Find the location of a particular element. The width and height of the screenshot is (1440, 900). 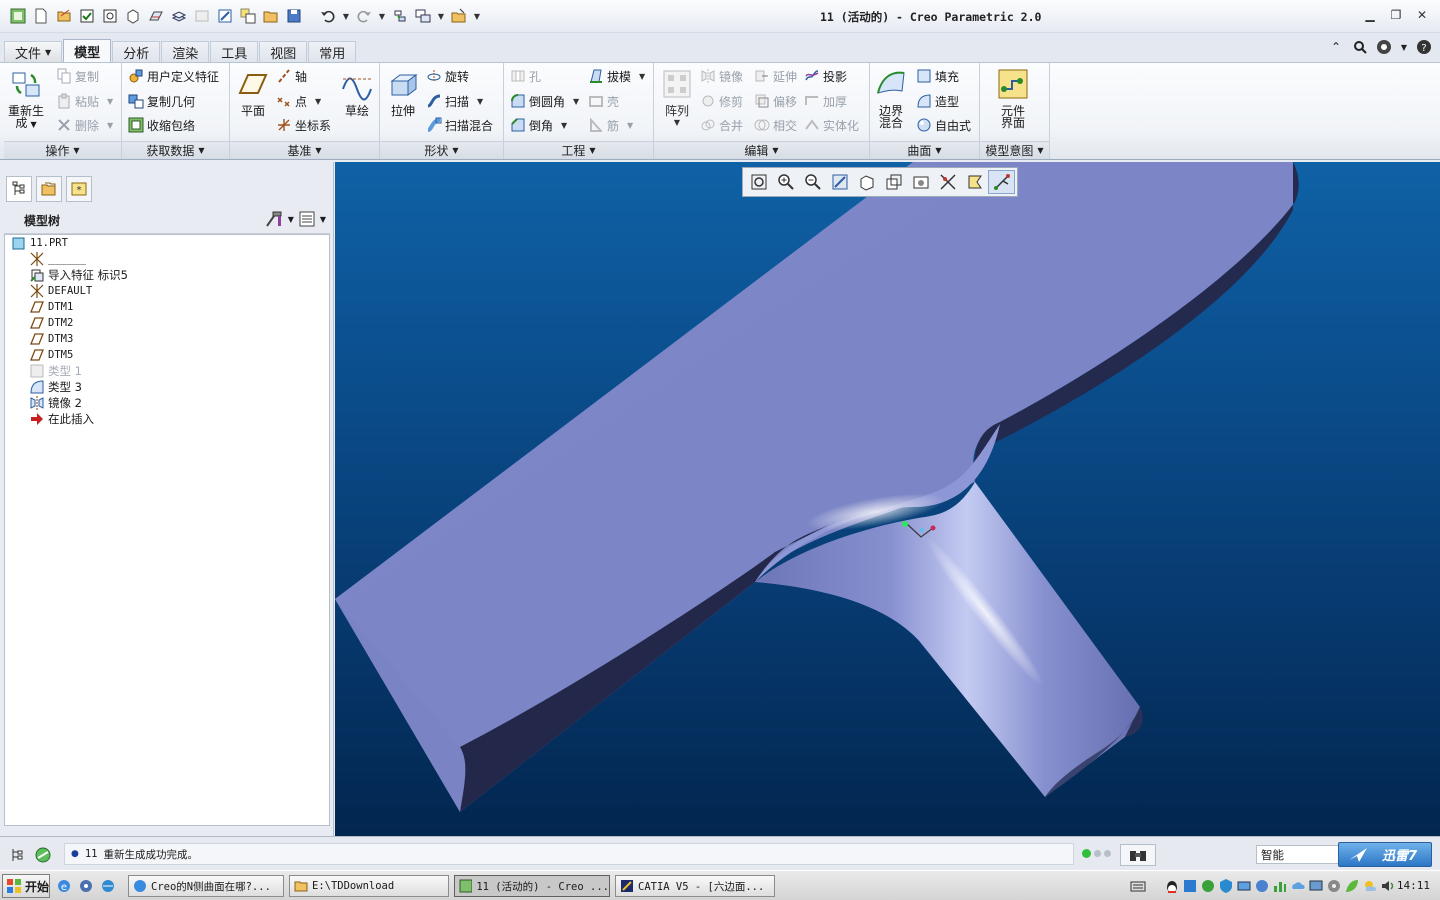

tree-item-dtm3: DTM3 is located at coordinates (51, 339).